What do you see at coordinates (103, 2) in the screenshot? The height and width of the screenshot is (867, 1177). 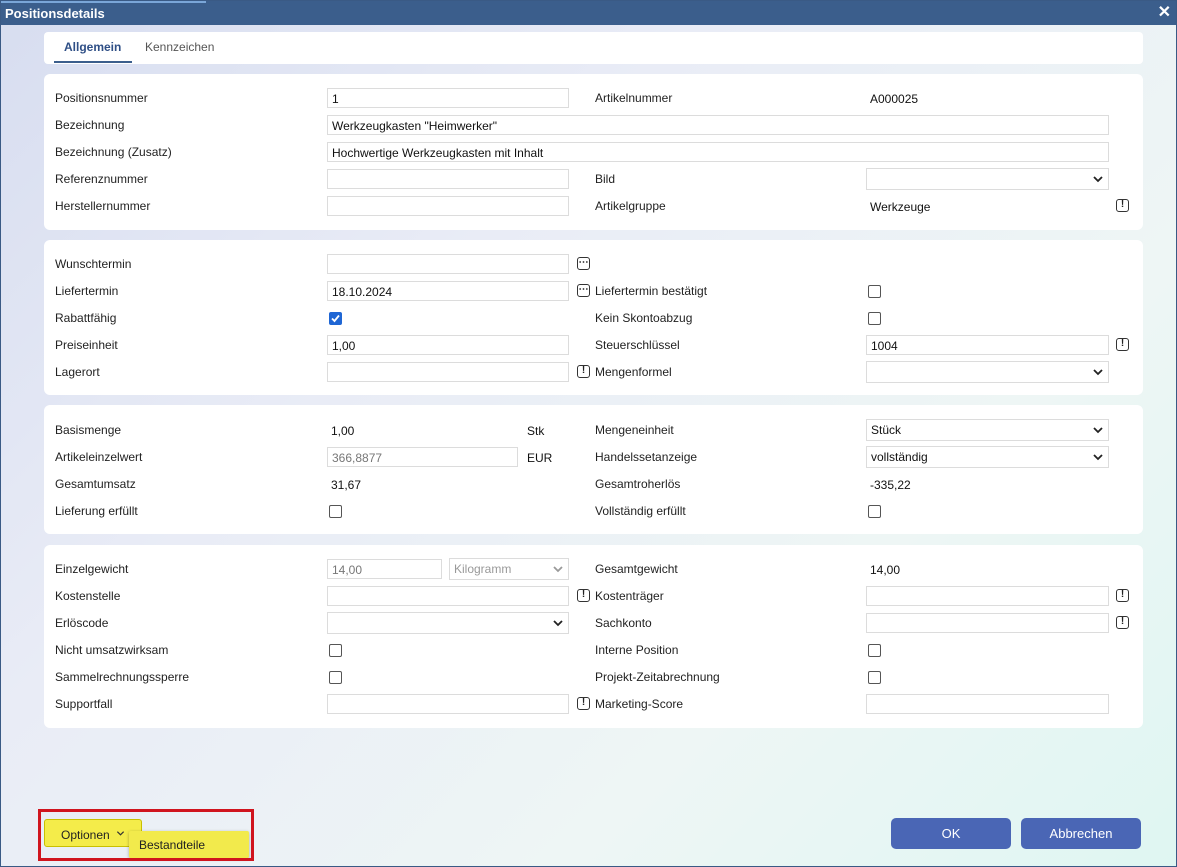 I see `title-bar-accent` at bounding box center [103, 2].